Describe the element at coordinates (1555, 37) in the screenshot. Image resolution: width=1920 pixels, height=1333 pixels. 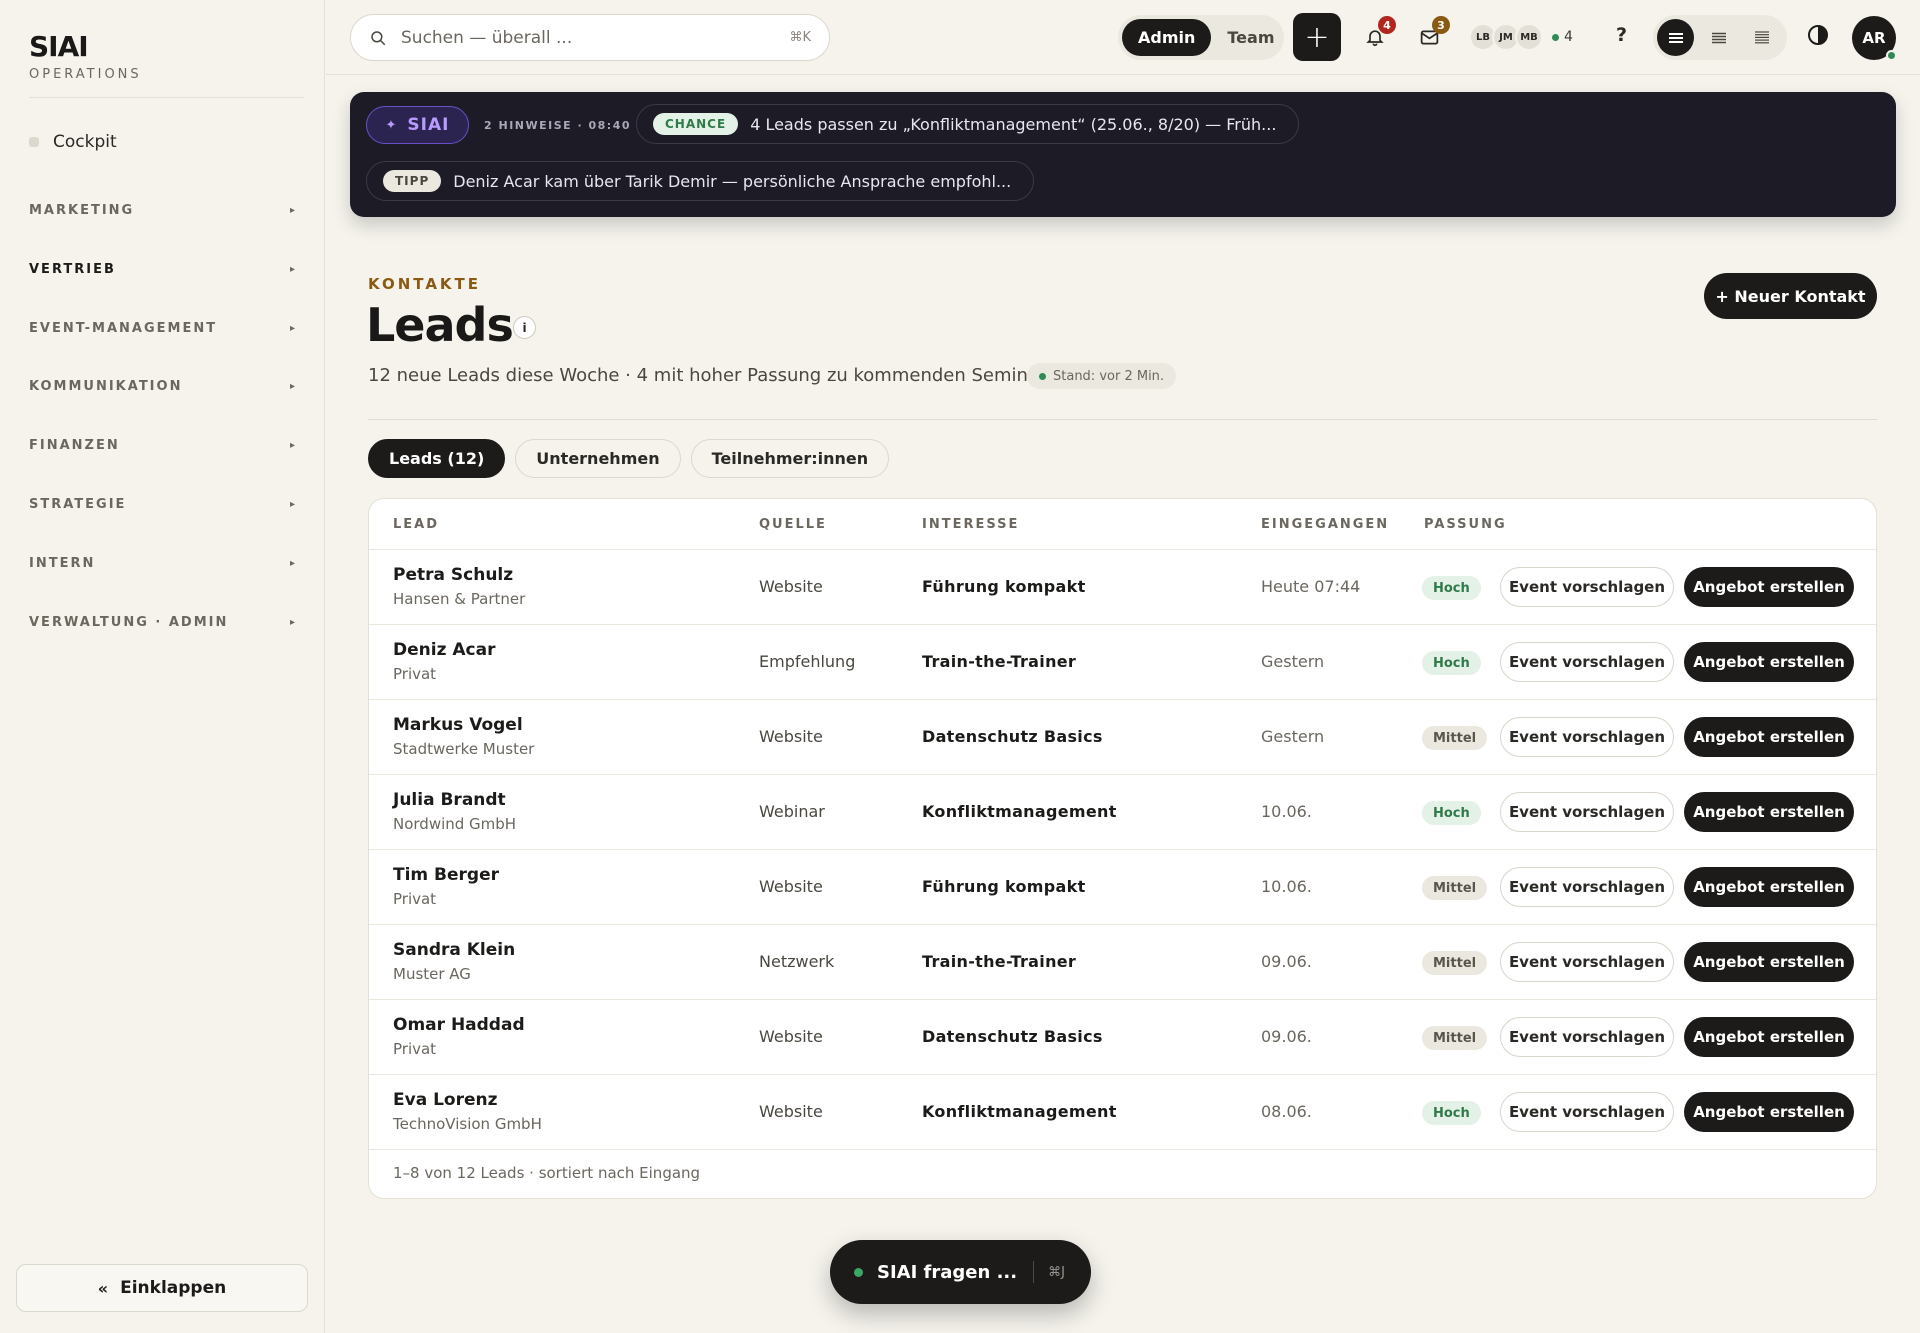
I see `online-dot-icon` at that location.